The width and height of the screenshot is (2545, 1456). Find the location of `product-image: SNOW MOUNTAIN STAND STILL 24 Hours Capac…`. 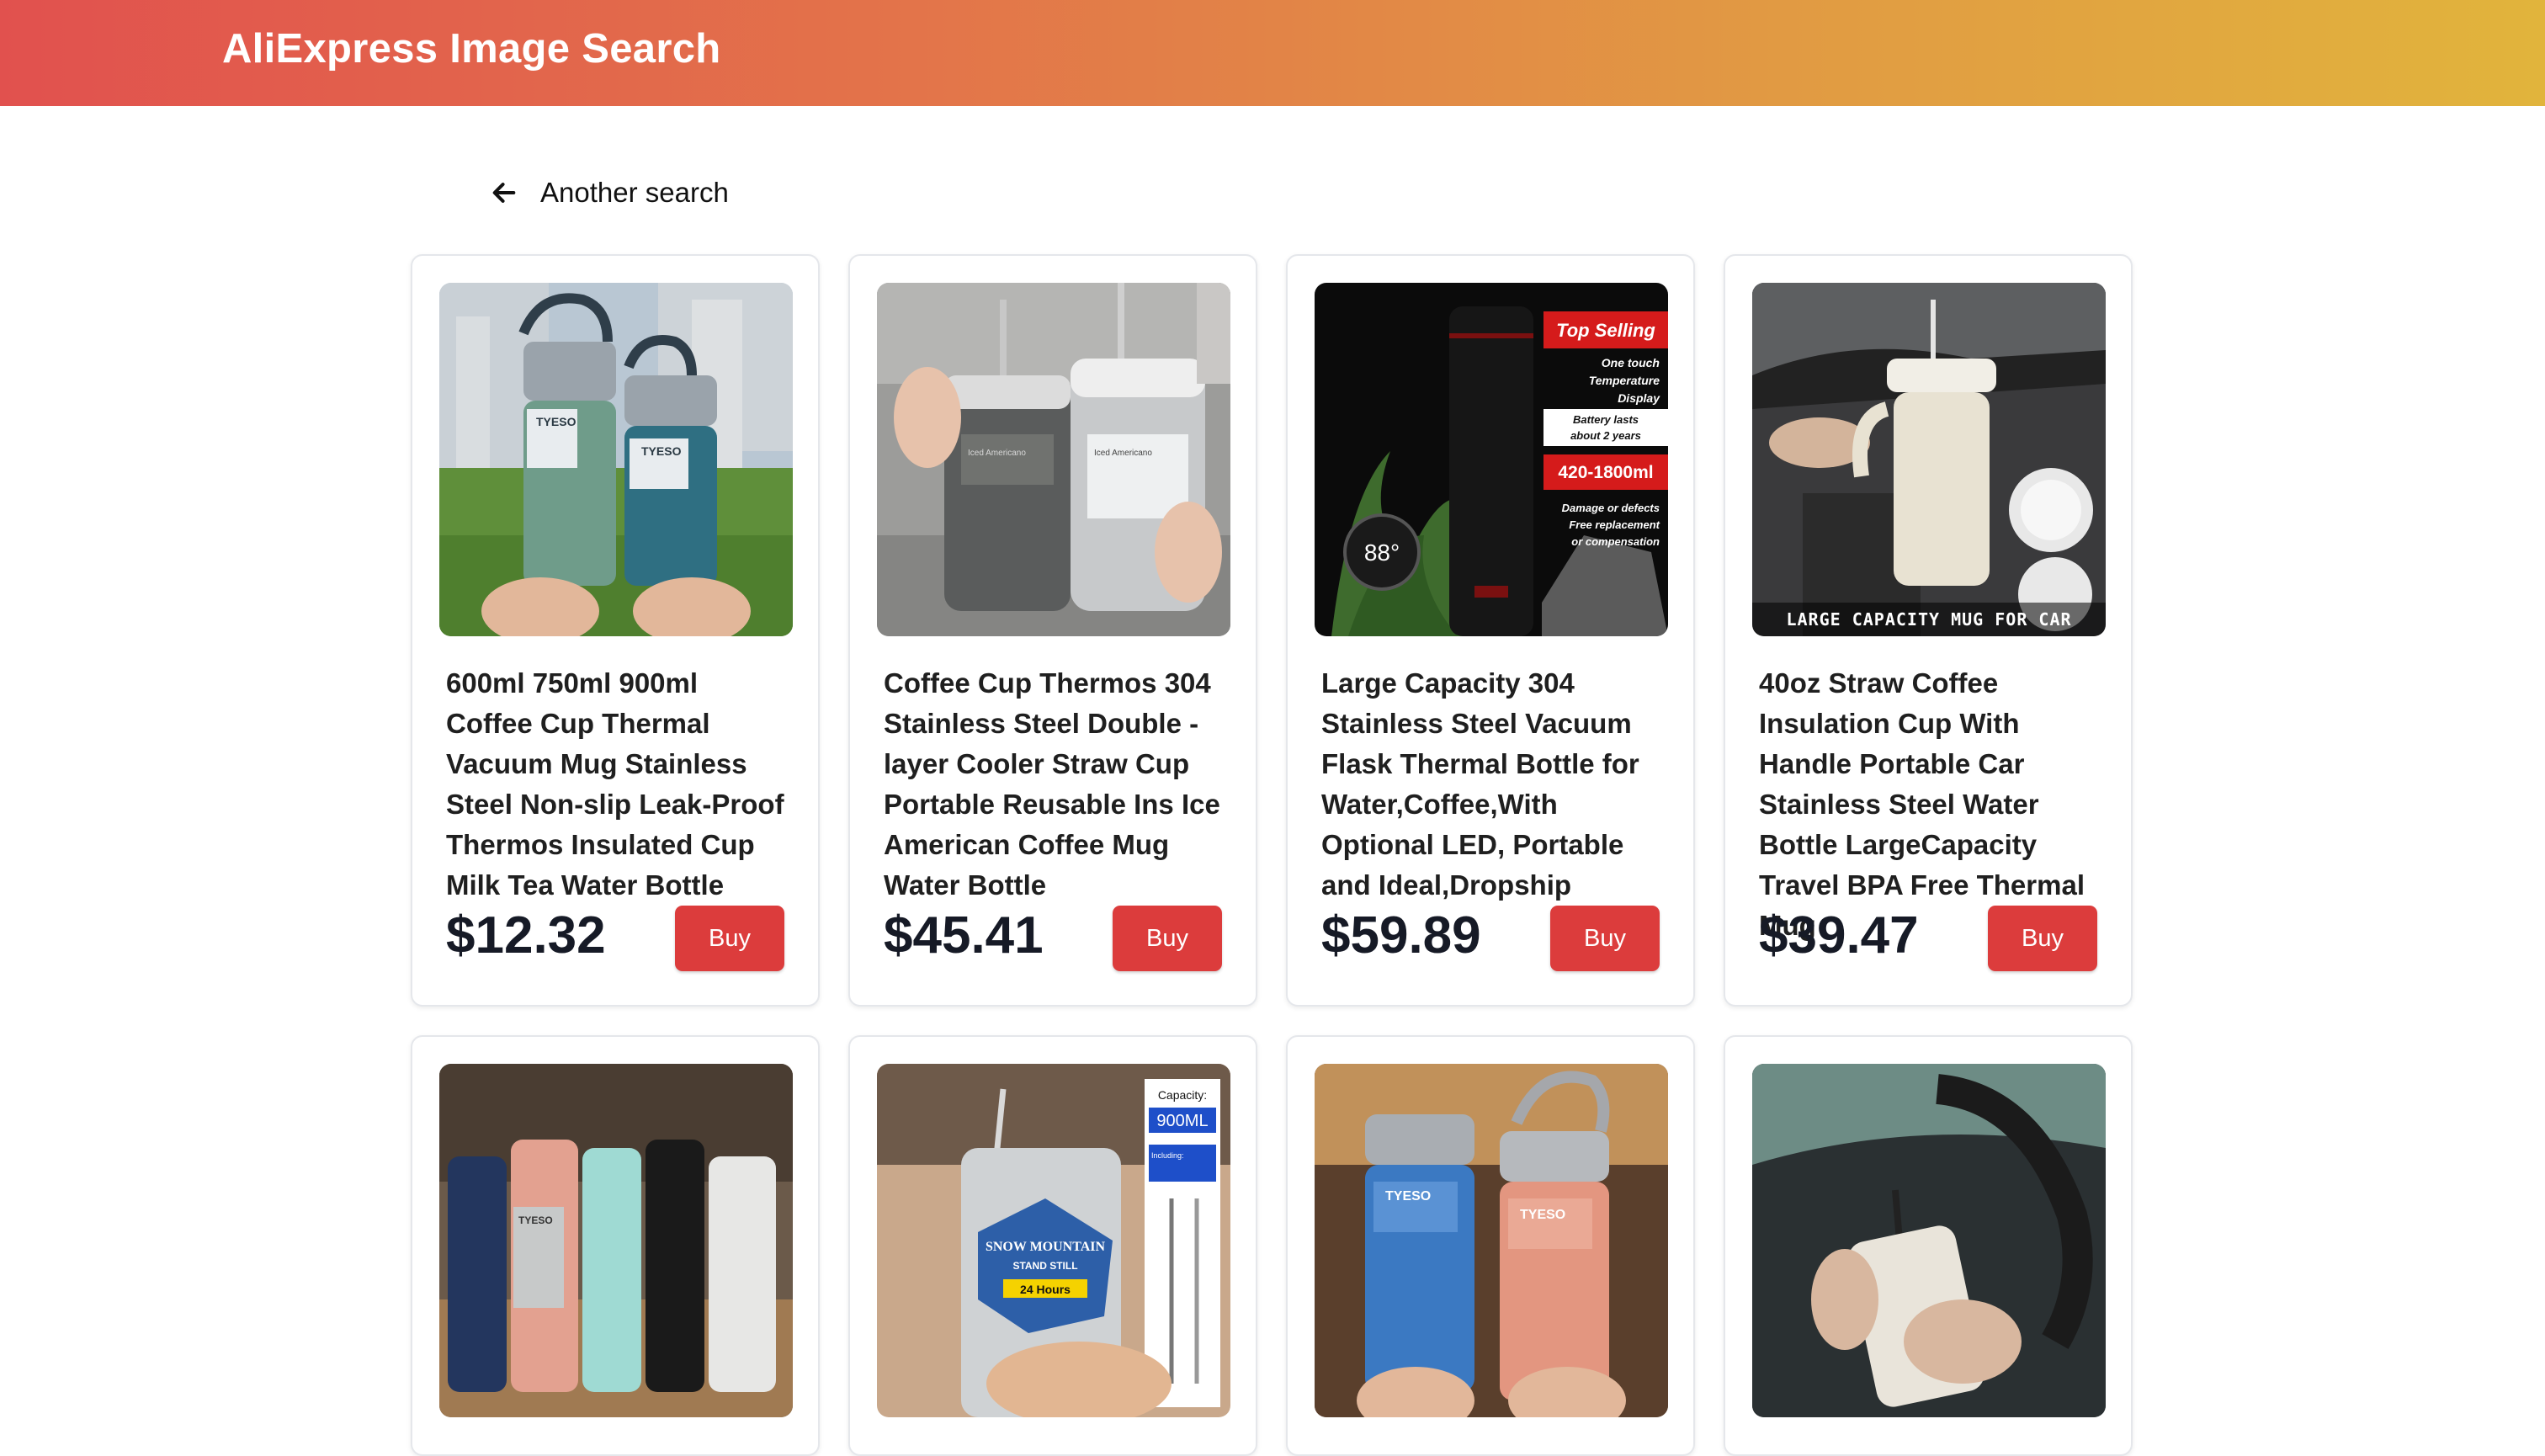

product-image: SNOW MOUNTAIN STAND STILL 24 Hours Capac… is located at coordinates (1053, 1241).